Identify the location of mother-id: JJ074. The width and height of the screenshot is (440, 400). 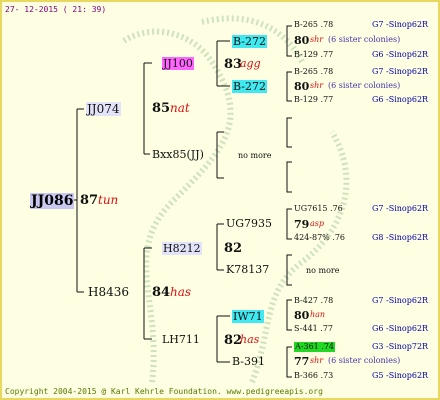
(103, 109).